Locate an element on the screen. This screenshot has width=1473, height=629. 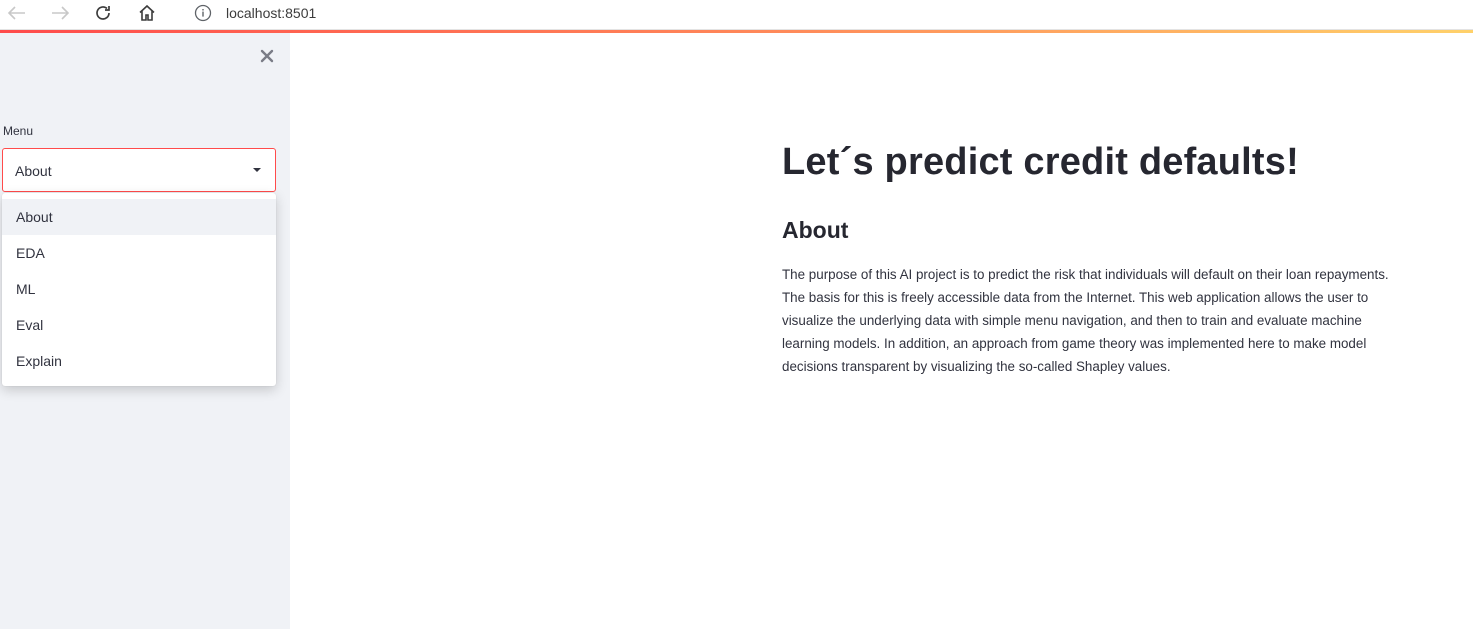
reload-button is located at coordinates (103, 13).